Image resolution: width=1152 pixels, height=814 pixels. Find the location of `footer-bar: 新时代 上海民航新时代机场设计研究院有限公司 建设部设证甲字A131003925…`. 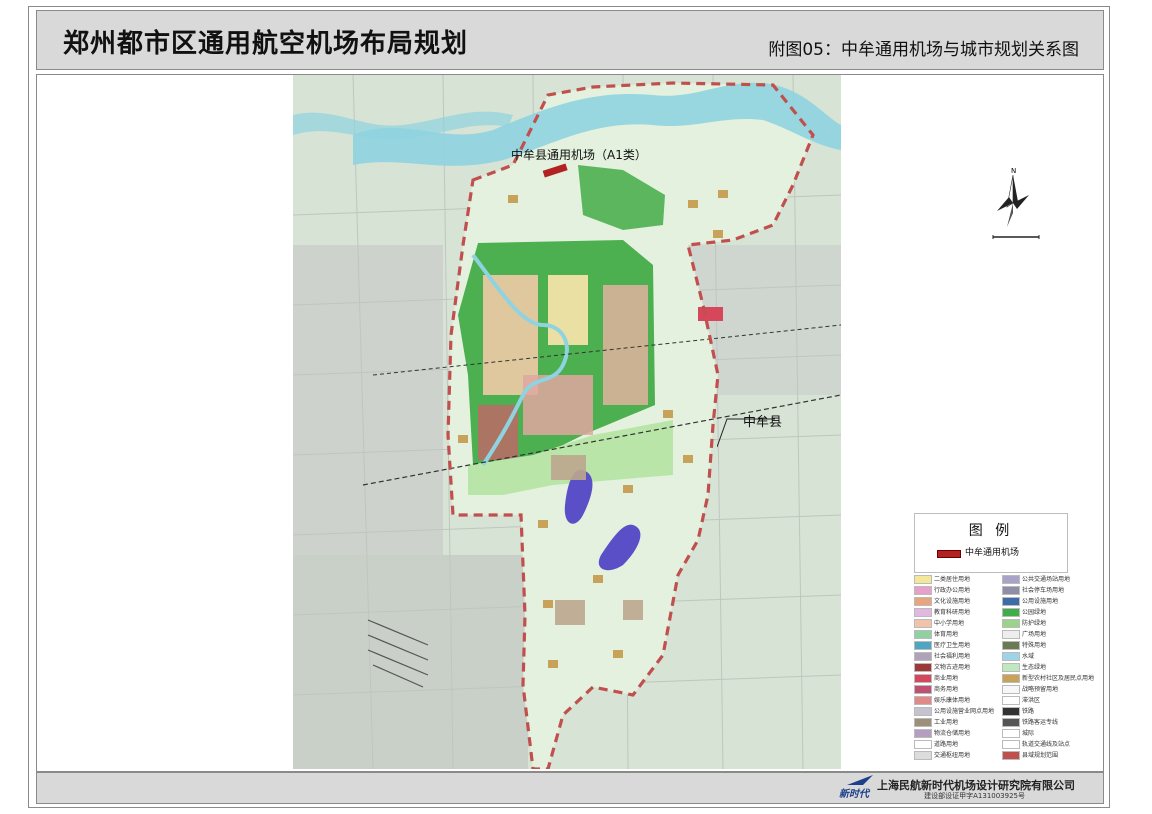

footer-bar: 新时代 上海民航新时代机场设计研究院有限公司 建设部设证甲字A131003925… is located at coordinates (570, 788).